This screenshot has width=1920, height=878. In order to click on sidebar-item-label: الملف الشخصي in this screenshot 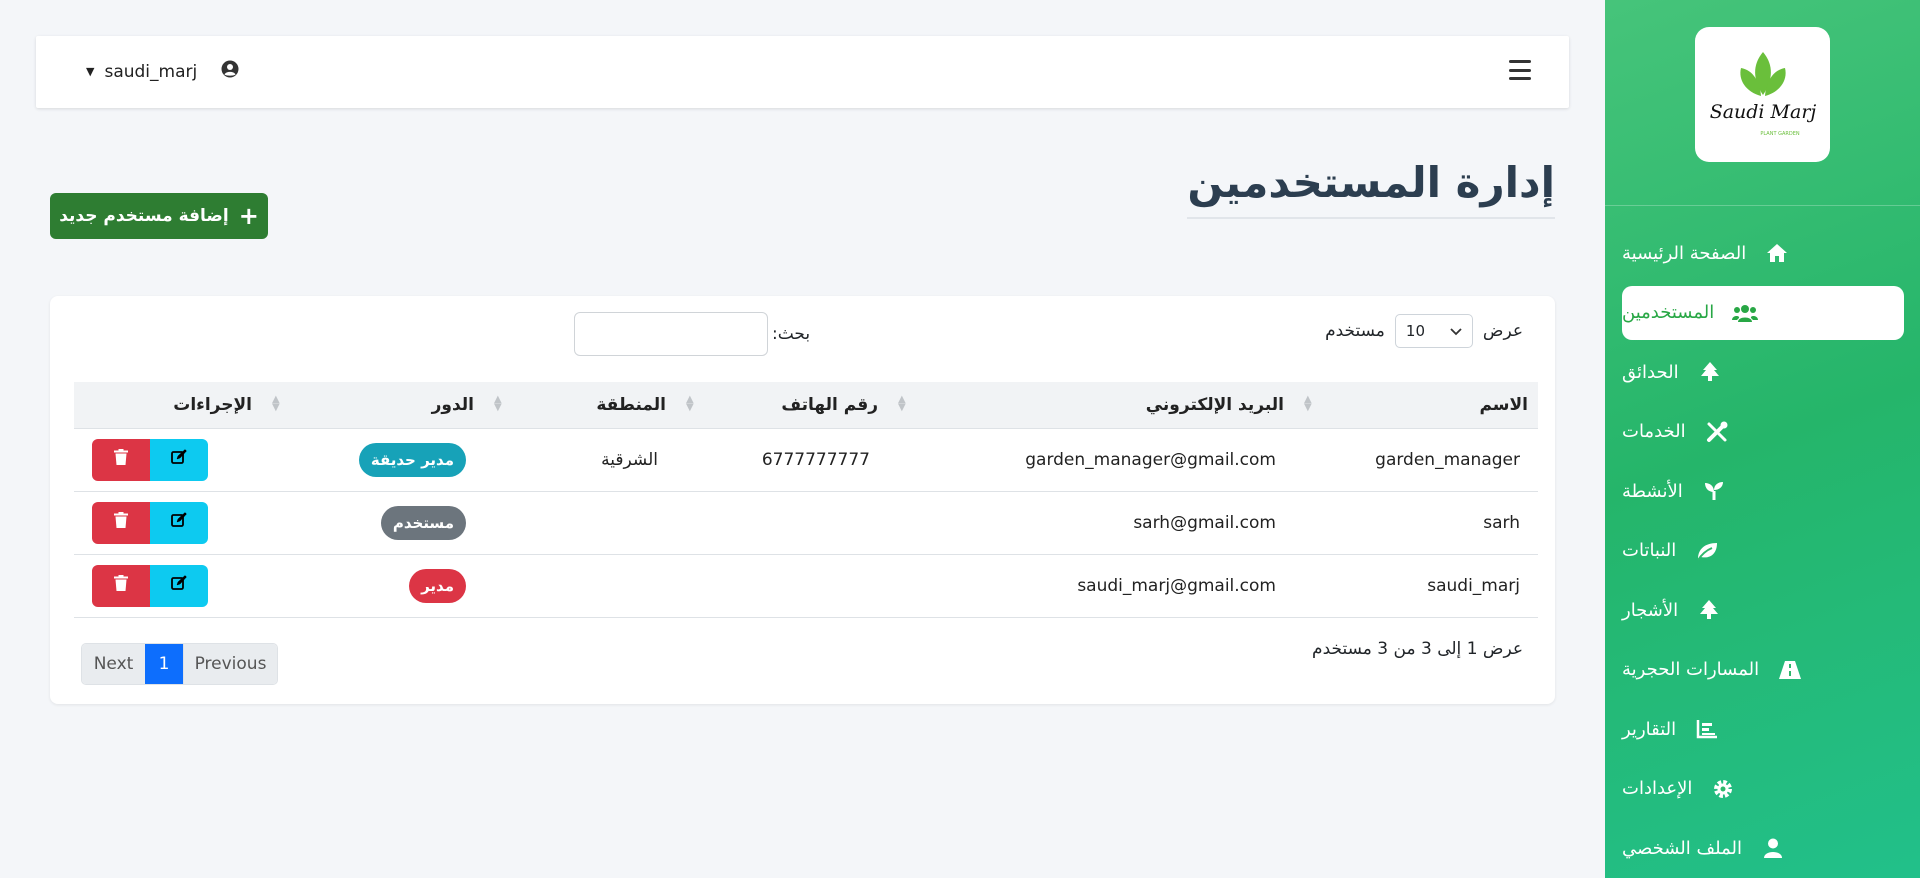, I will do `click(1682, 848)`.